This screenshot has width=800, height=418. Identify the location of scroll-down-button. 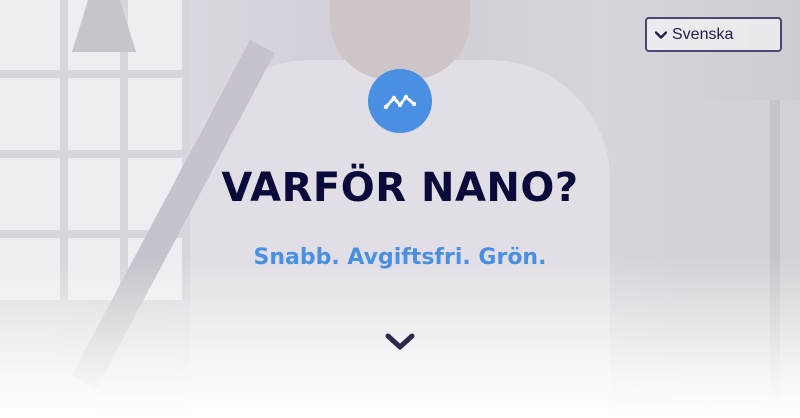
(400, 342).